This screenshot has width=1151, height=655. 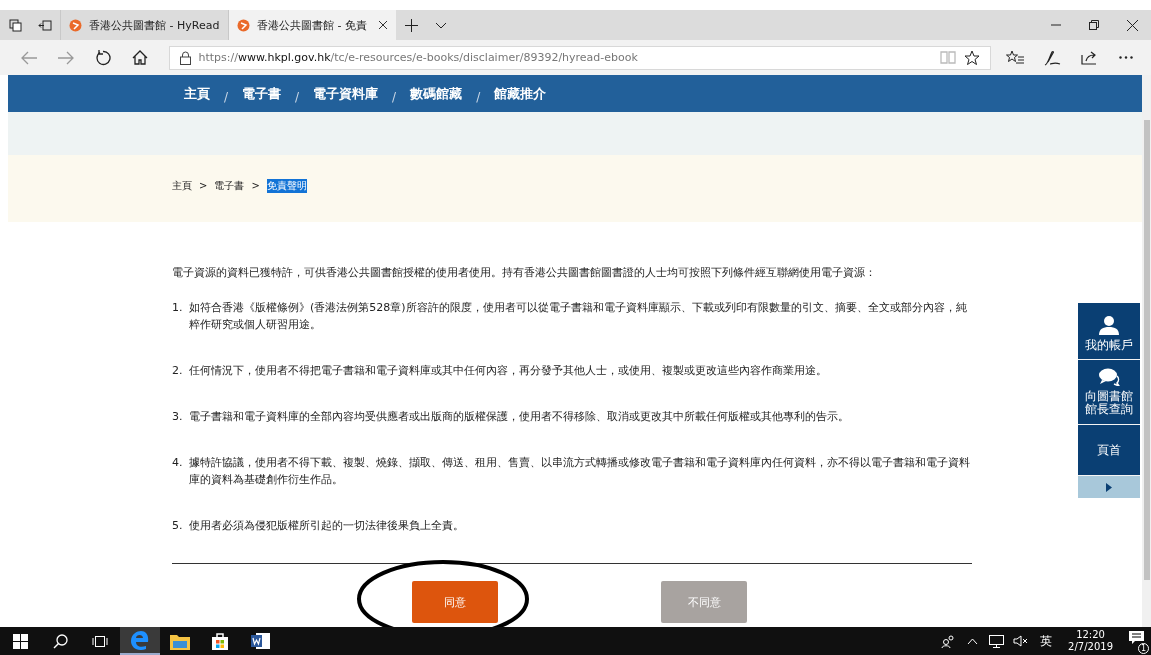 I want to click on expand-tab, so click(x=1109, y=487).